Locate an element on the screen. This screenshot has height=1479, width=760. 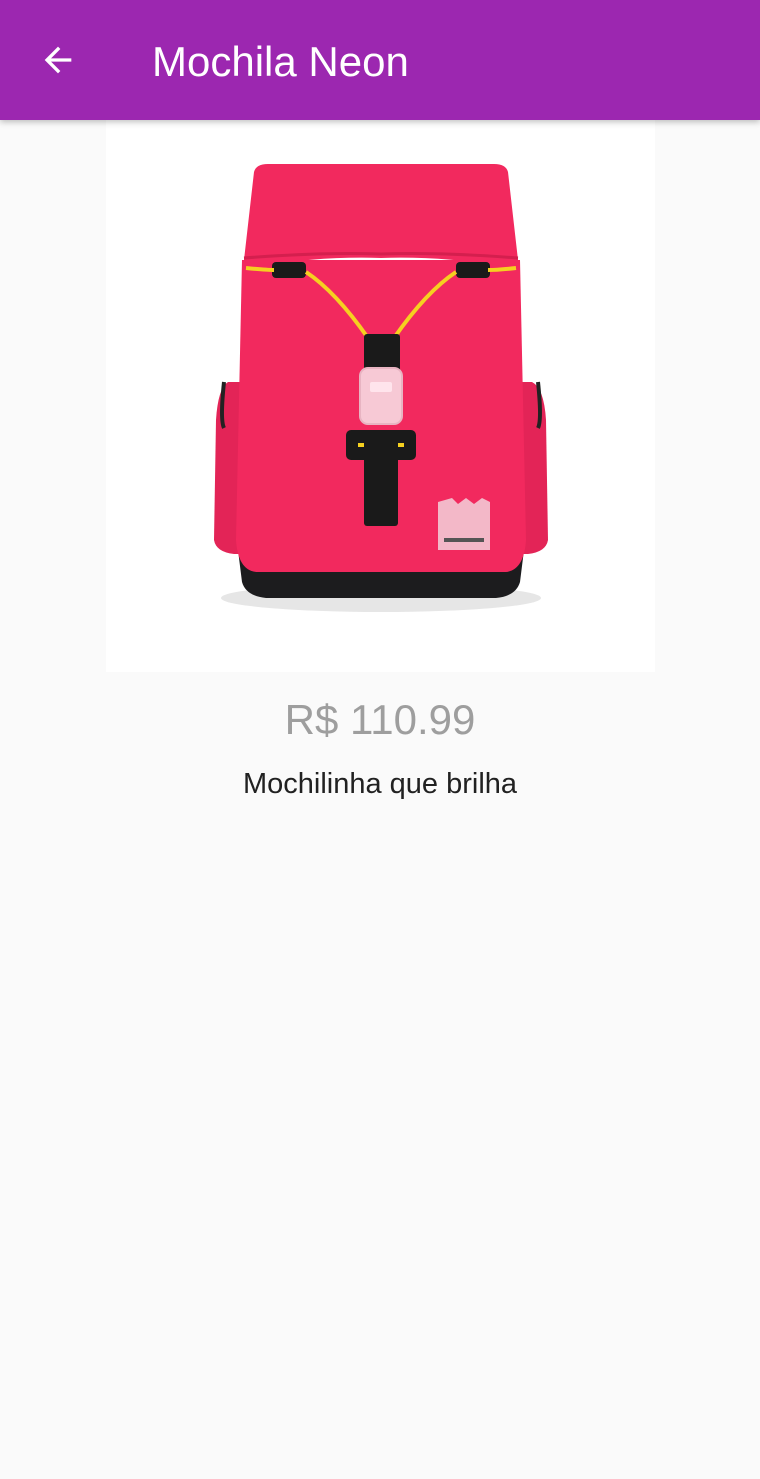
arrow-left-icon is located at coordinates (58, 60).